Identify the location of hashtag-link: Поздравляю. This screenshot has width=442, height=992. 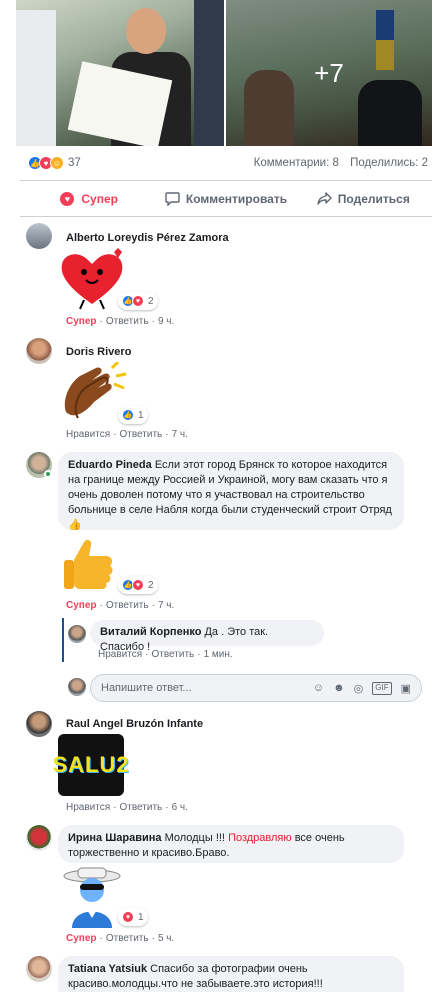
(260, 838).